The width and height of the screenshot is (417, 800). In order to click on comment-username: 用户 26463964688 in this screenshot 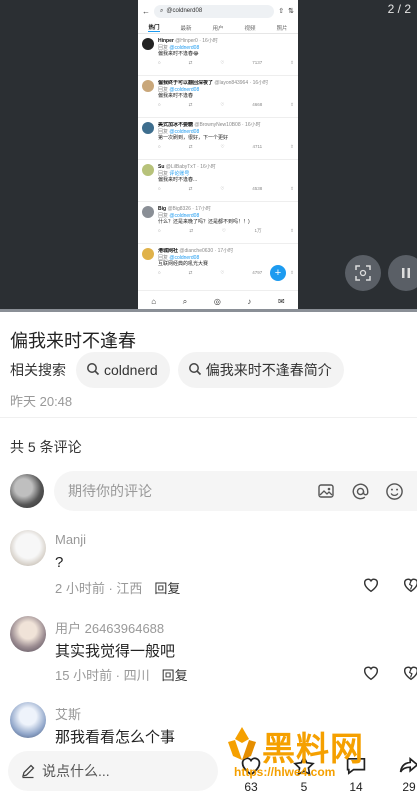, I will do `click(109, 627)`.